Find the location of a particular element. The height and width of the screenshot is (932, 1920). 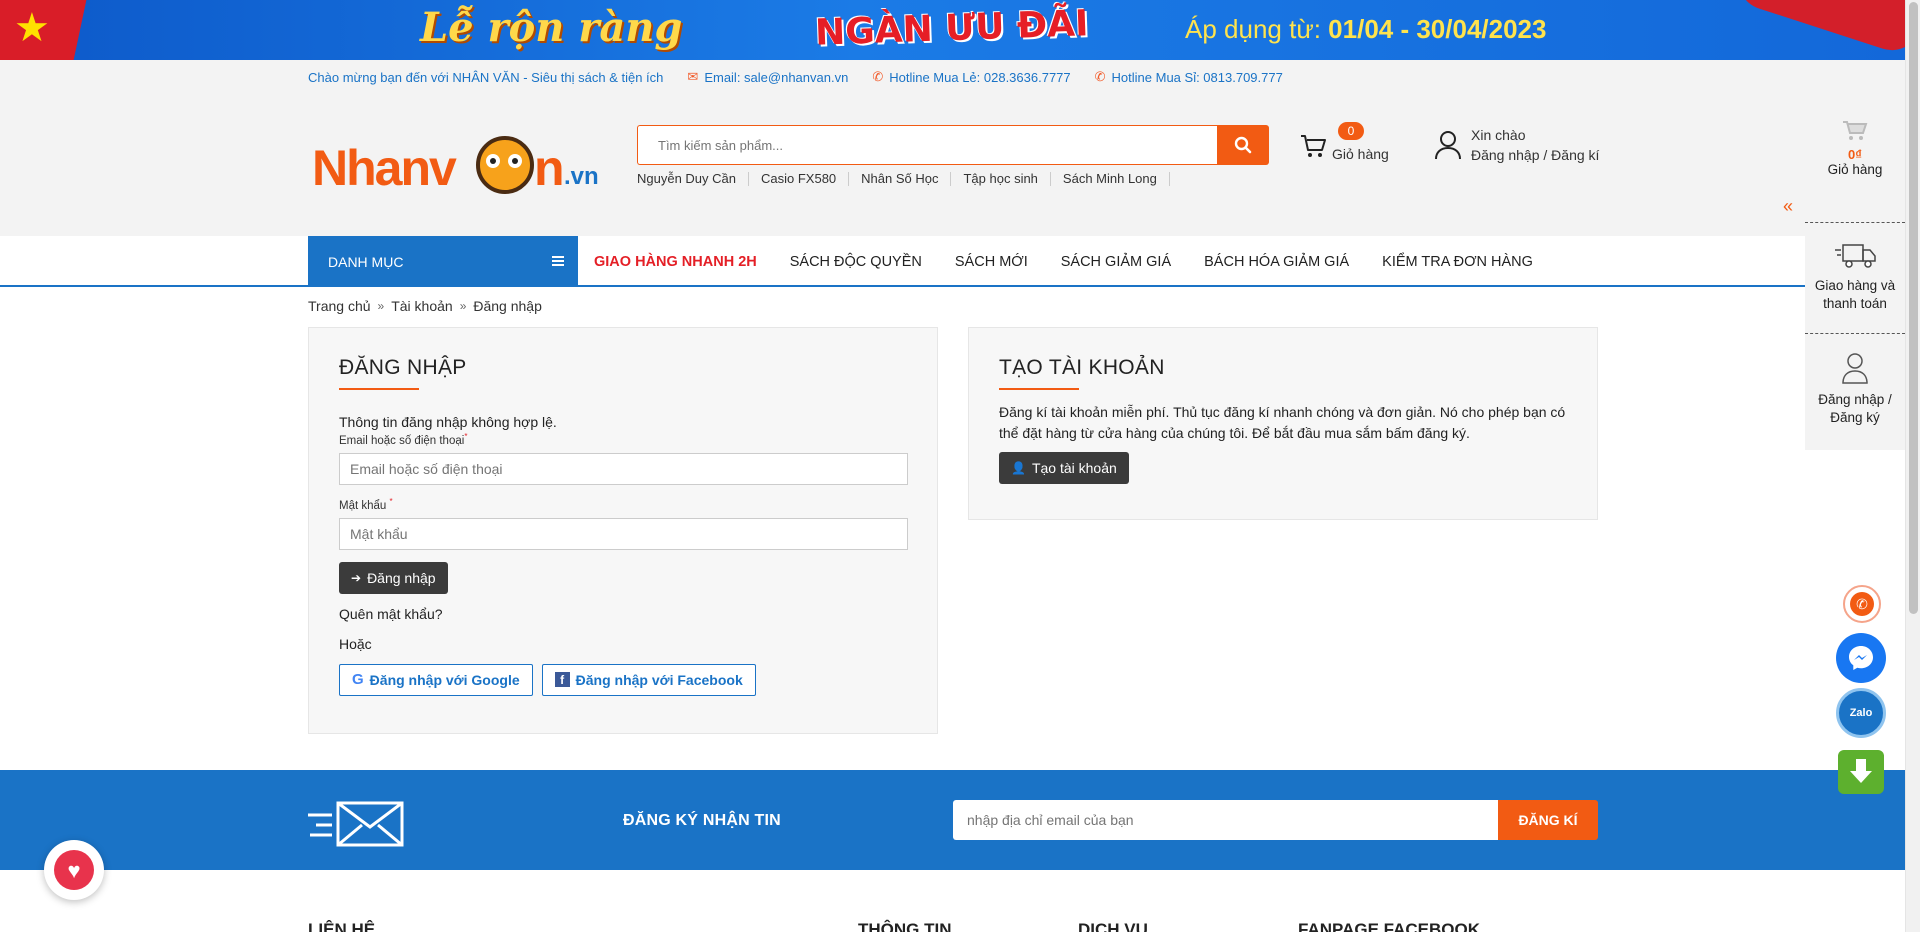

search-button is located at coordinates (1243, 145).